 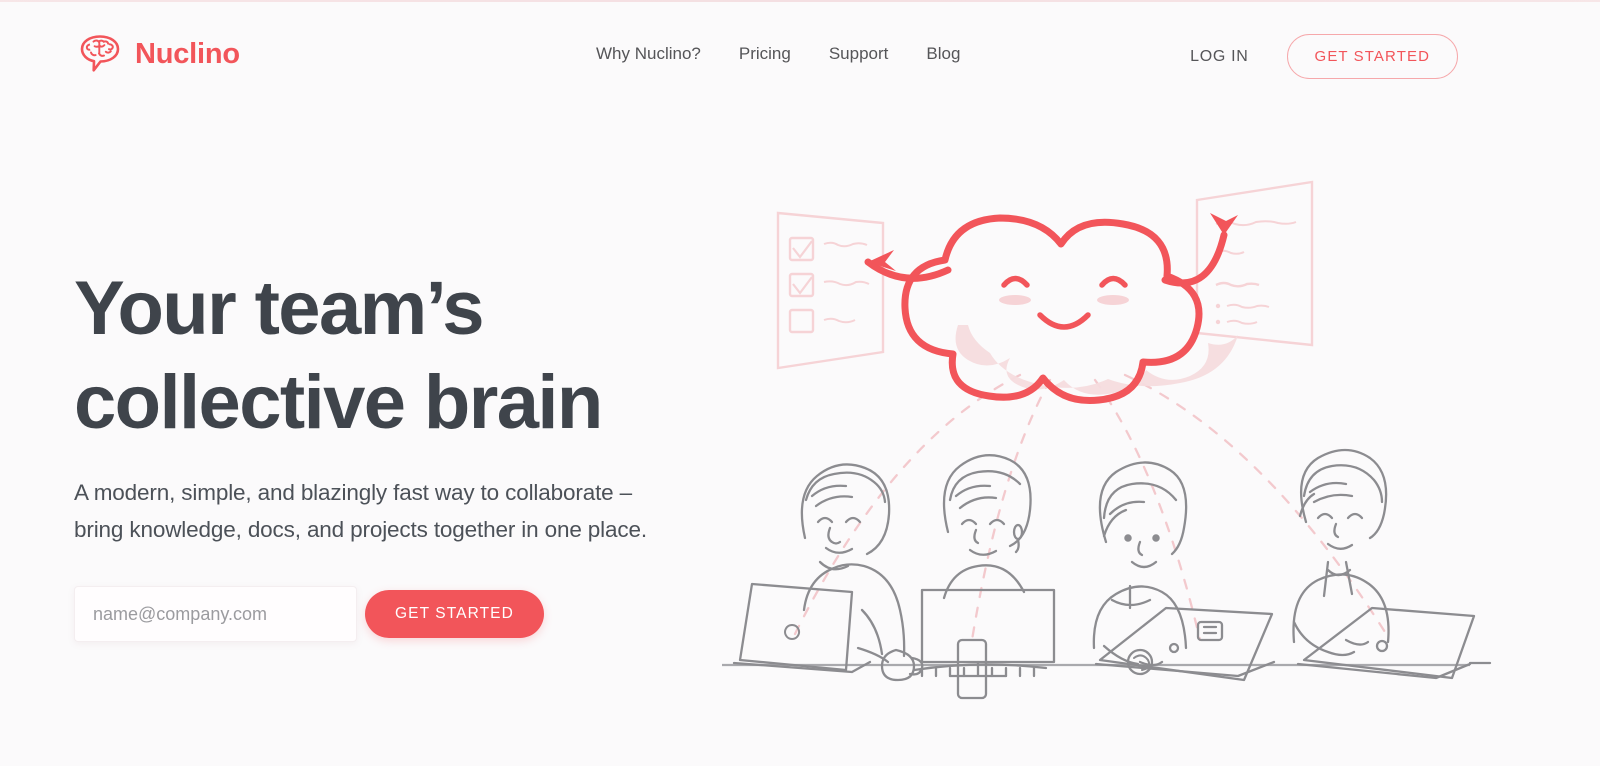 What do you see at coordinates (648, 54) in the screenshot?
I see `nav-item-why-nuclino: Why Nuclino?` at bounding box center [648, 54].